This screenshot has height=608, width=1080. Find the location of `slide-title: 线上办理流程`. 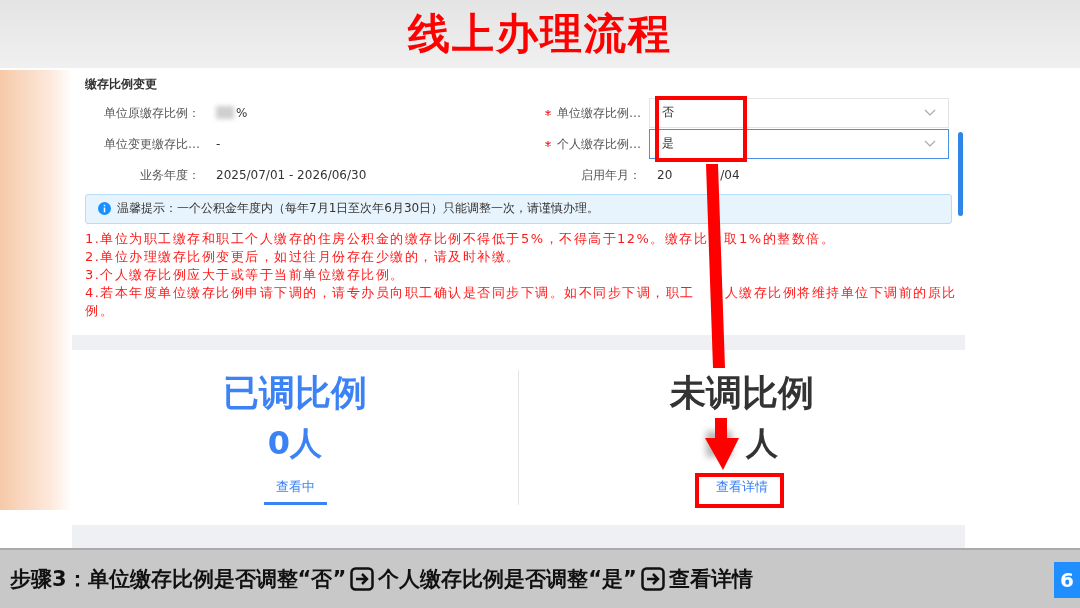

slide-title: 线上办理流程 is located at coordinates (540, 33).